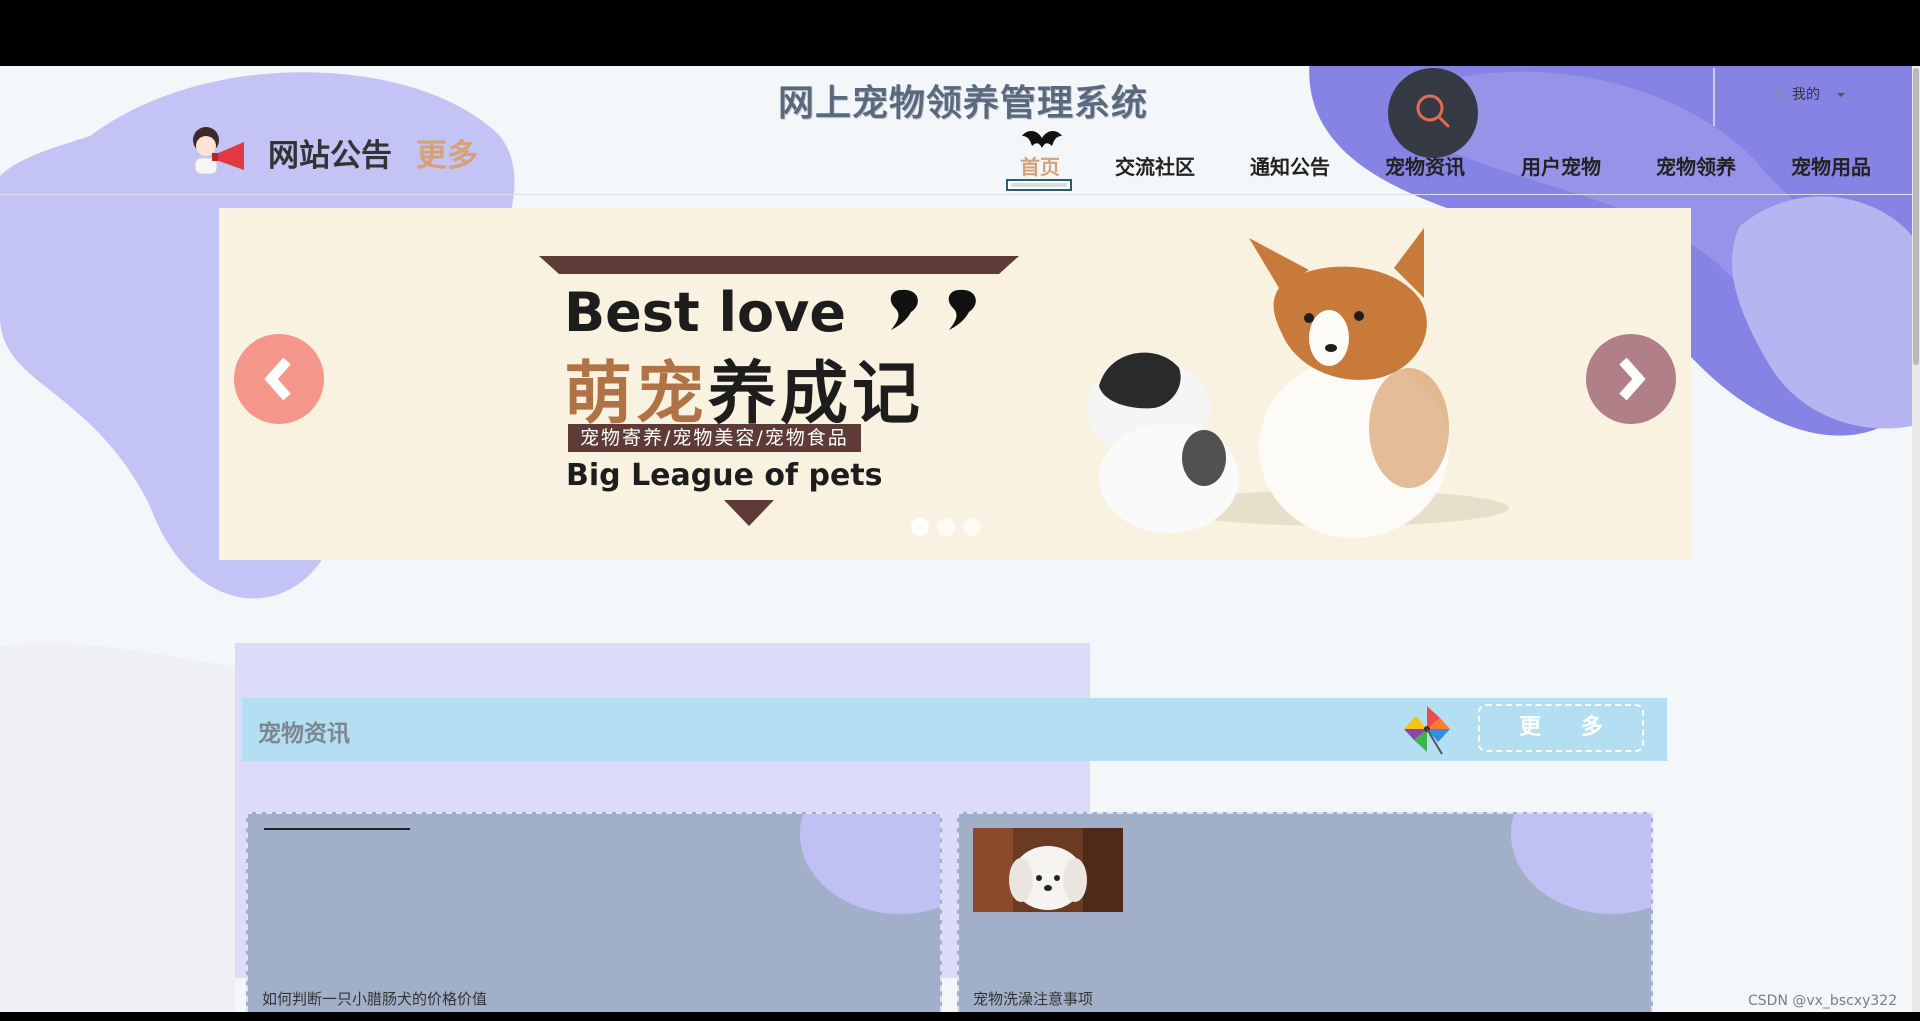 This screenshot has width=1920, height=1021. Describe the element at coordinates (1916, 539) in the screenshot. I see `page-scrollbar` at that location.